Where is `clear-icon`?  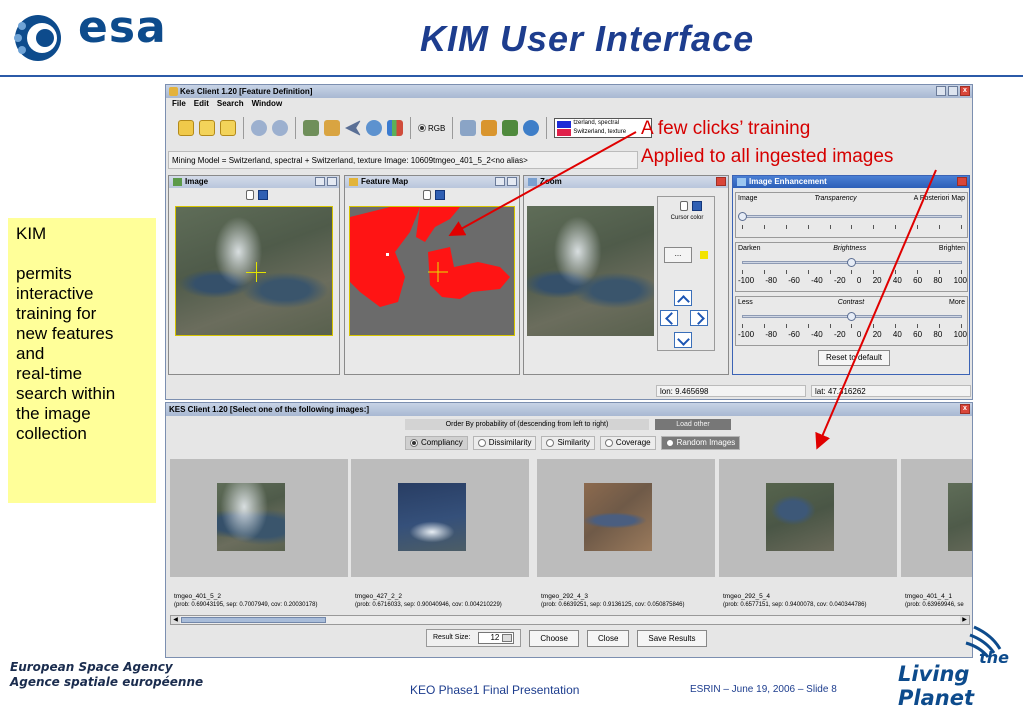 clear-icon is located at coordinates (332, 128).